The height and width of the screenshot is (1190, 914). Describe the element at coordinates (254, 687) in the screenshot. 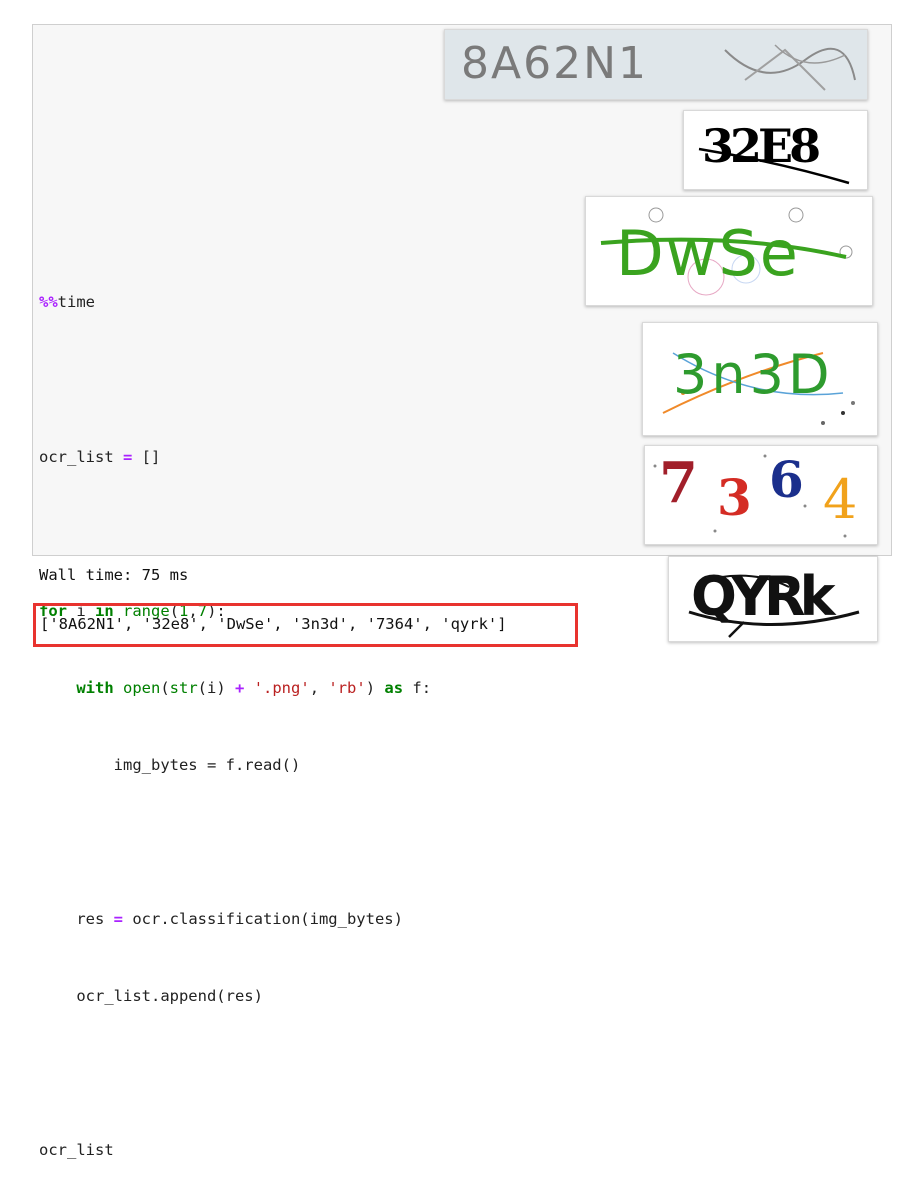

I see `code-line-with: with open(str(i) + '.png', 'rb') as f:` at that location.